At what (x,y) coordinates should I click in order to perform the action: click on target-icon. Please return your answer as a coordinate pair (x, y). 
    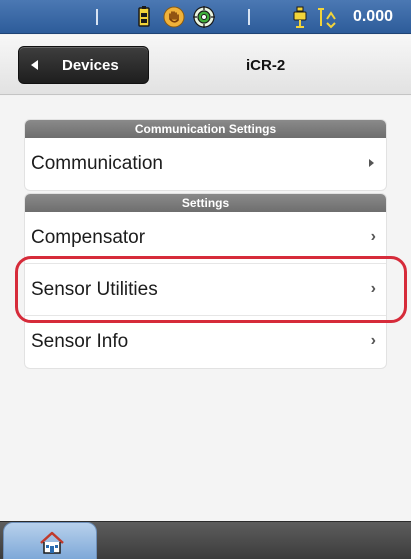
    Looking at the image, I should click on (204, 17).